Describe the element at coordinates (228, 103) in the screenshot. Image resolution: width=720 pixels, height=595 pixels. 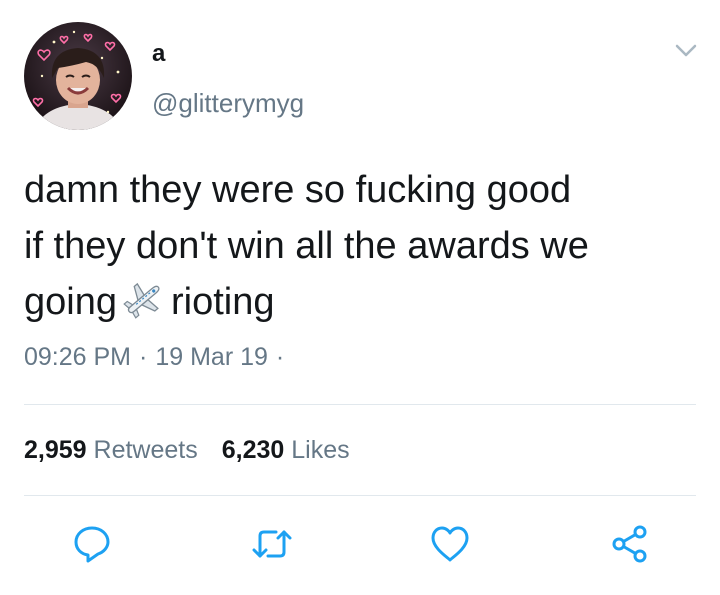
I see `user-handle: @glitterymyg` at that location.